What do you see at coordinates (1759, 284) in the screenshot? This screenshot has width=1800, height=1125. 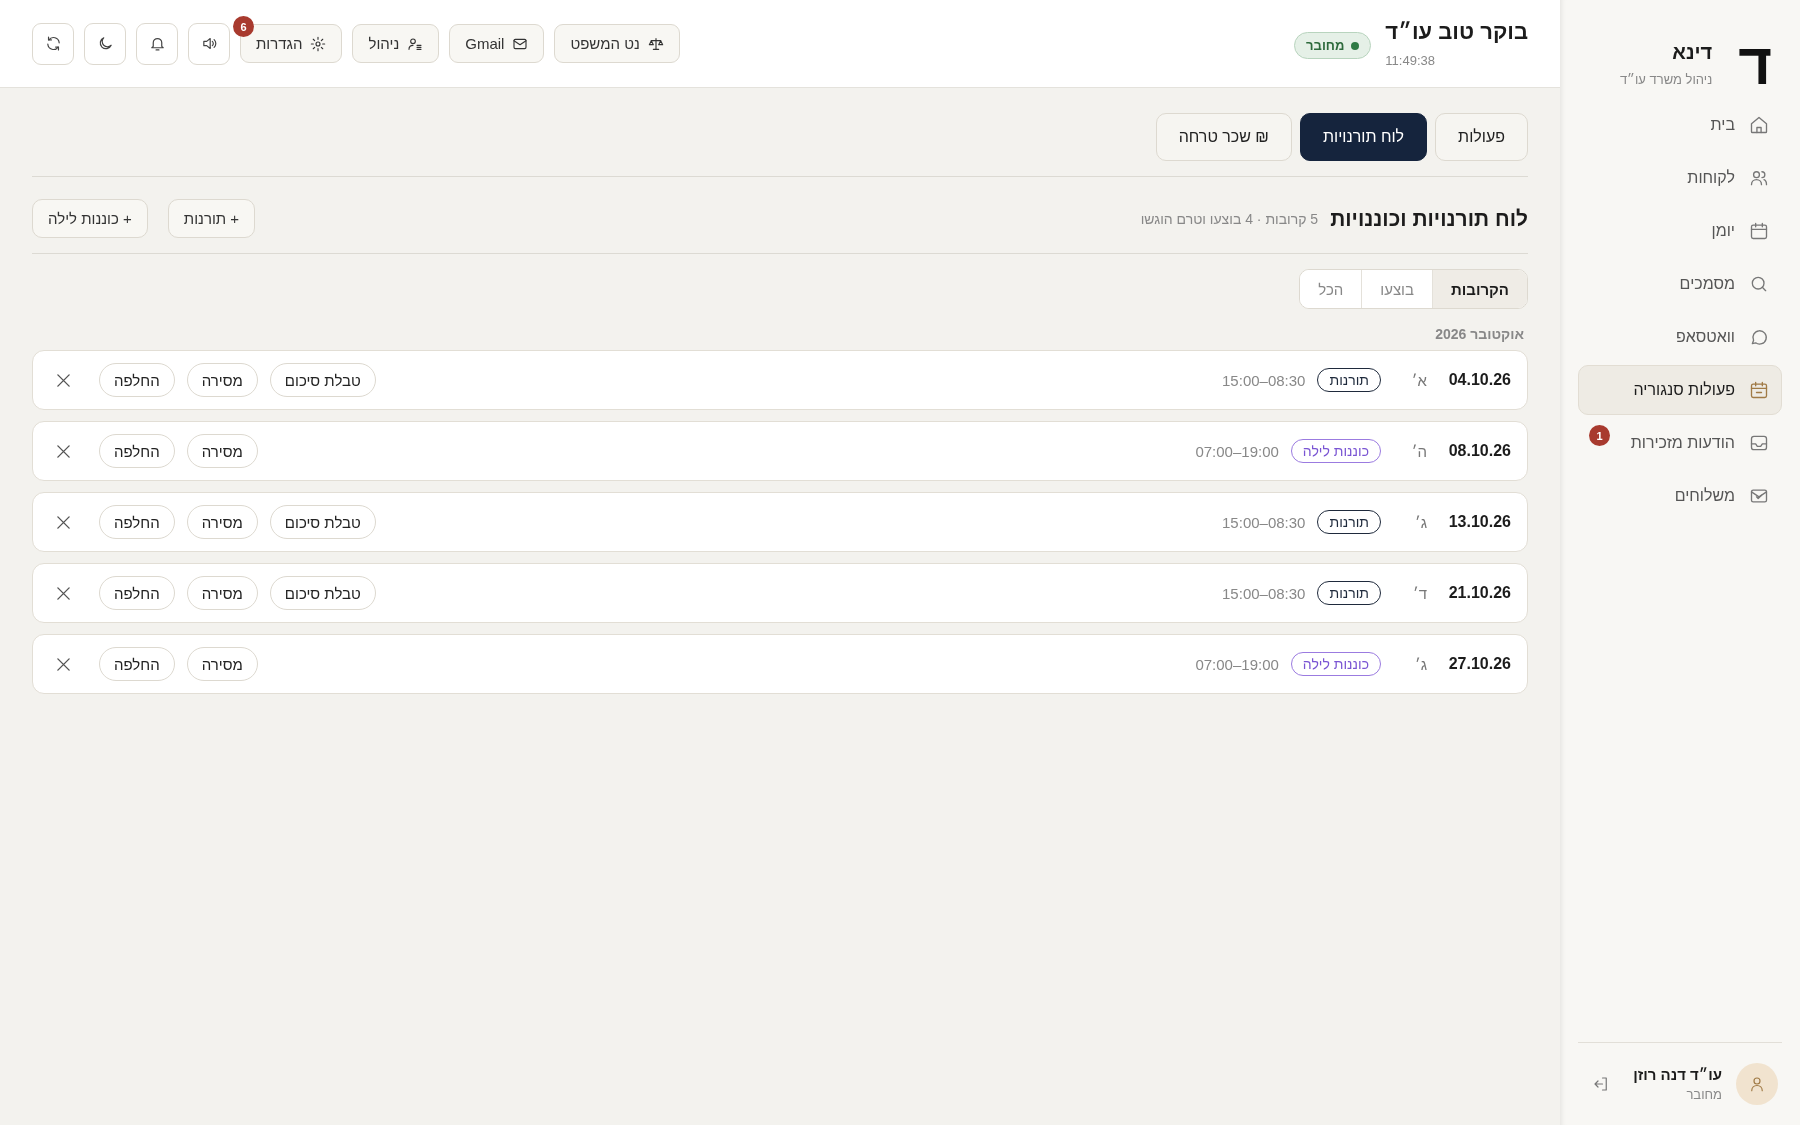 I see `search-icon` at bounding box center [1759, 284].